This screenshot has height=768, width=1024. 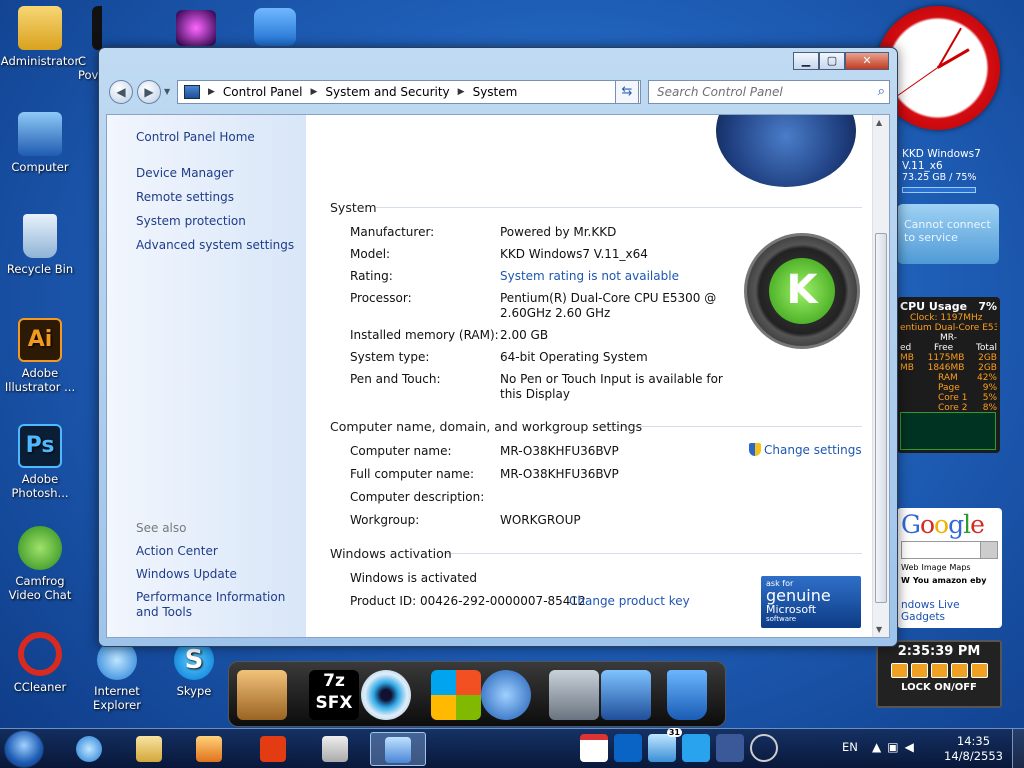 I want to click on weather-gadget: Cannot connect to service, so click(x=948, y=234).